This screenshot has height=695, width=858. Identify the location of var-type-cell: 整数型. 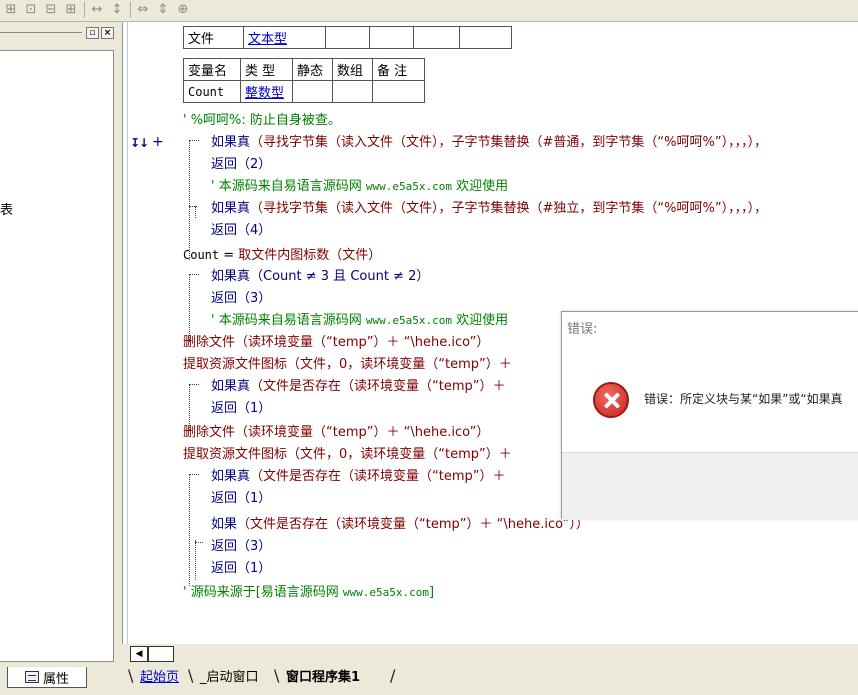
(266, 91).